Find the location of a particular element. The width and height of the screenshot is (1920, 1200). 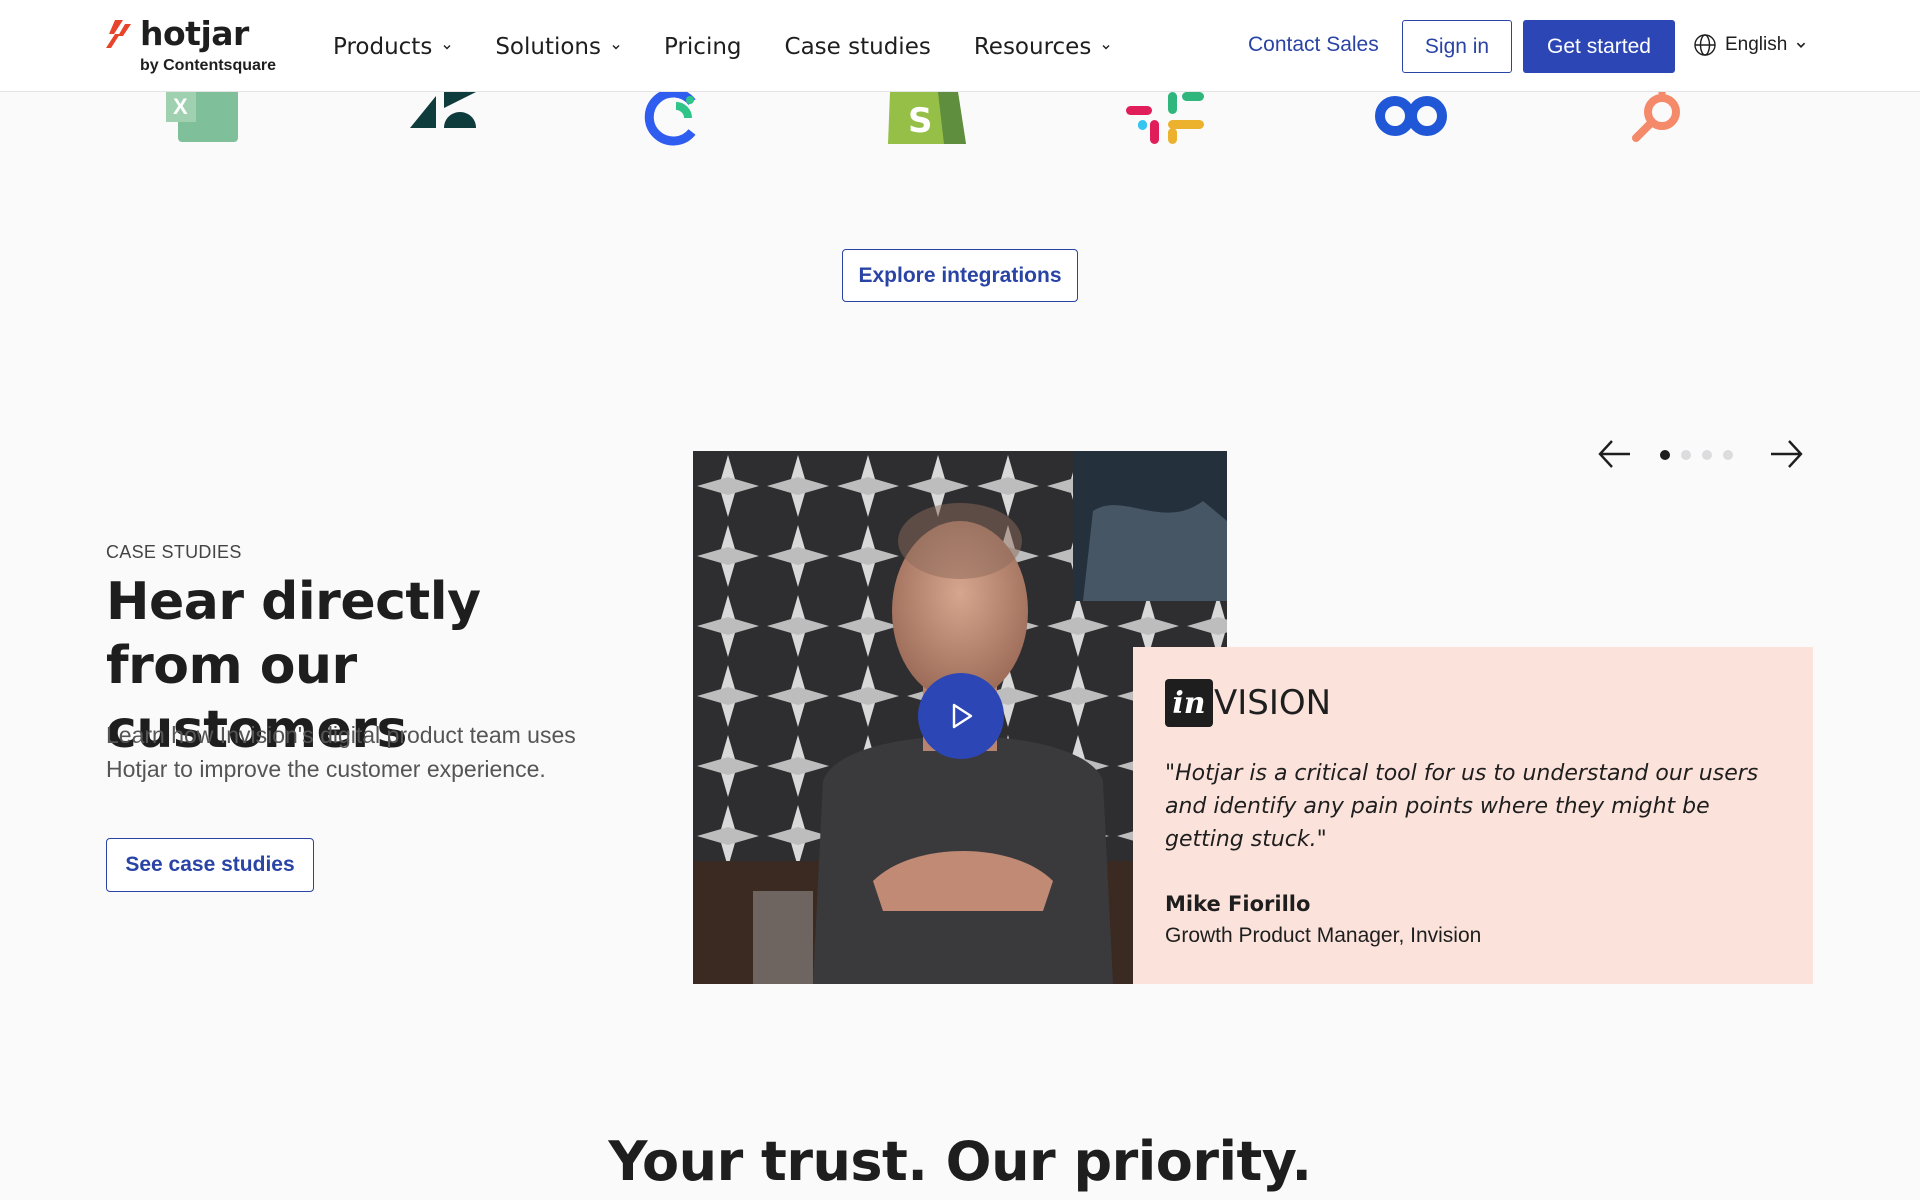

carousel-next-button is located at coordinates (1786, 454).